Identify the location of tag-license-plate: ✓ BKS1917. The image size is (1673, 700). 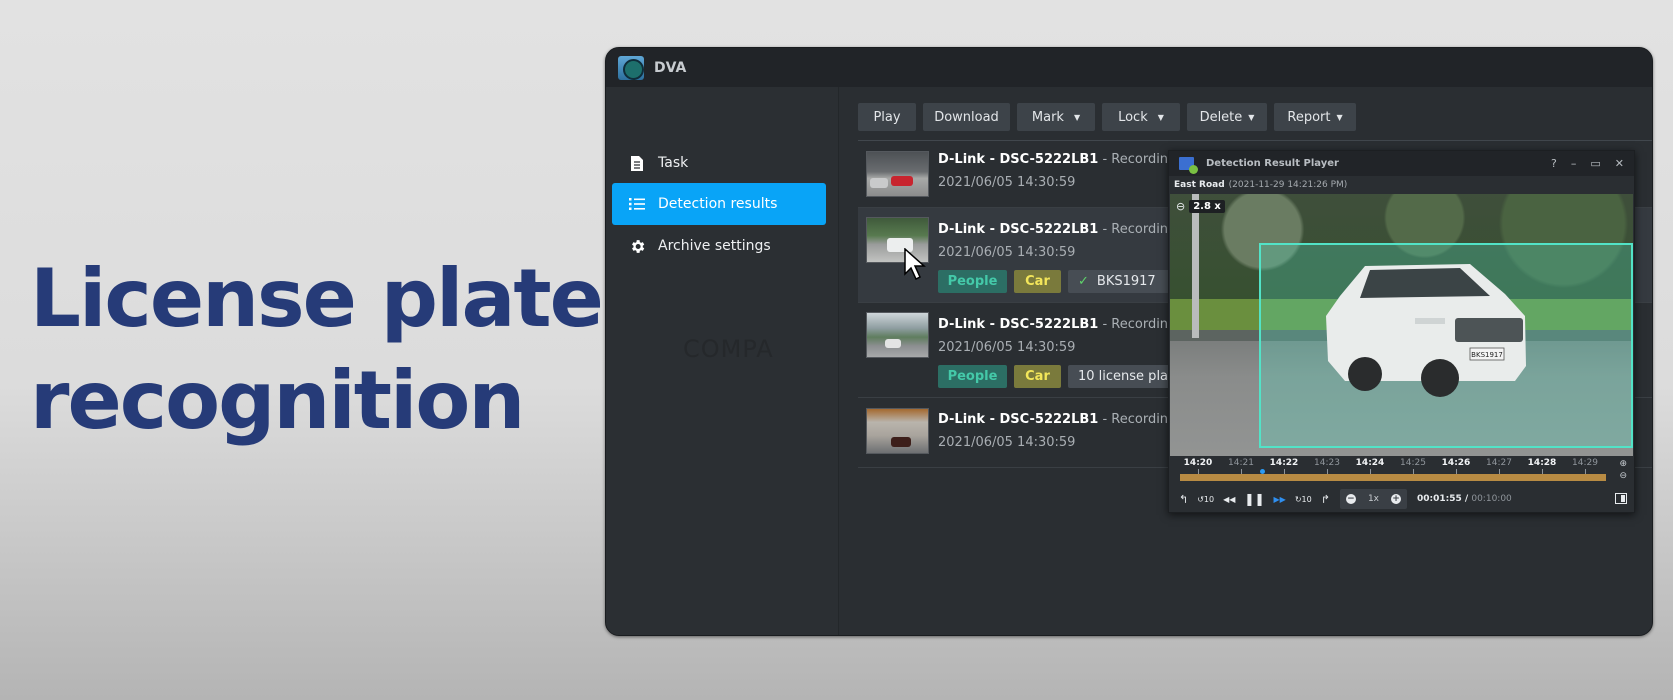
(1123, 281).